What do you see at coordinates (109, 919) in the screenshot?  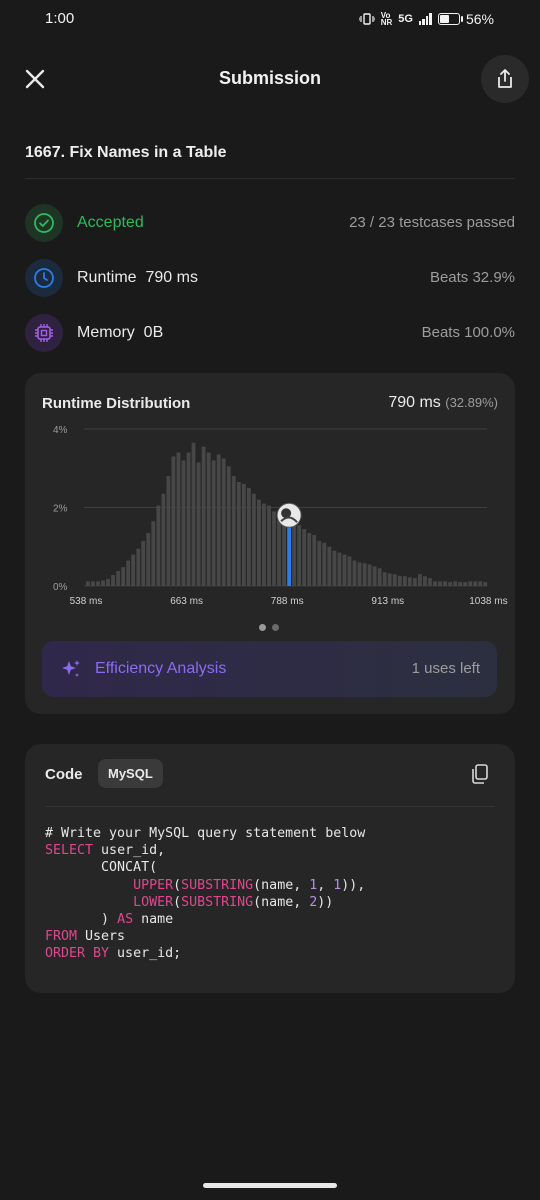 I see `code-line: ) AS name` at bounding box center [109, 919].